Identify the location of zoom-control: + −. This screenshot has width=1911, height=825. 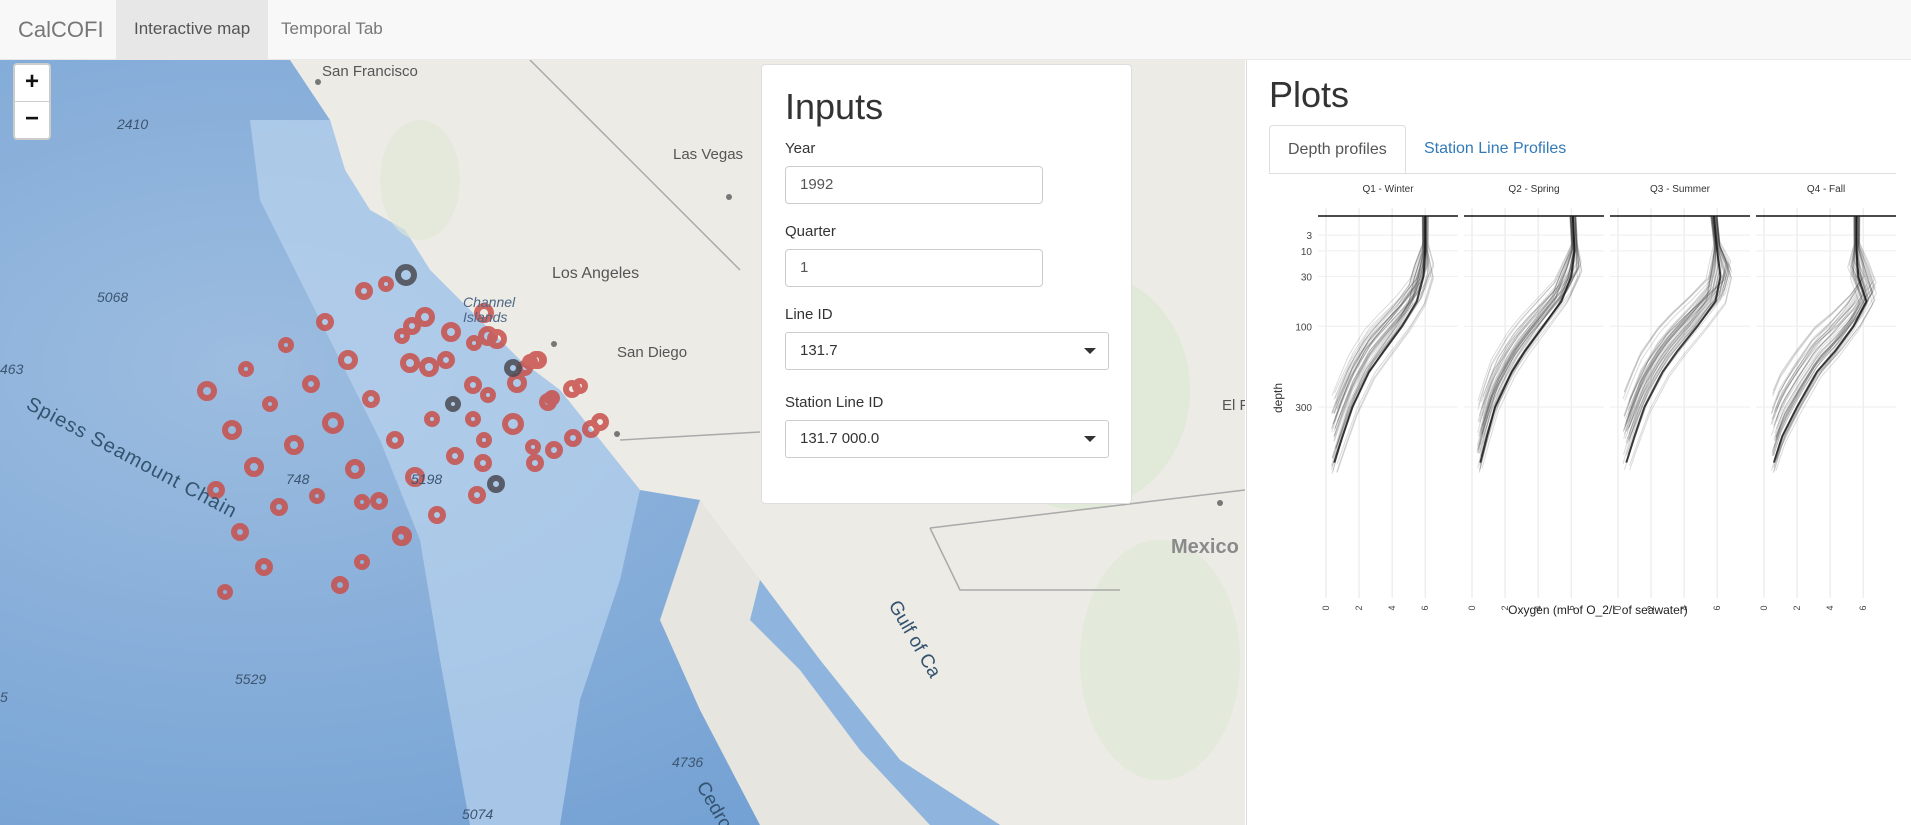
(32, 101).